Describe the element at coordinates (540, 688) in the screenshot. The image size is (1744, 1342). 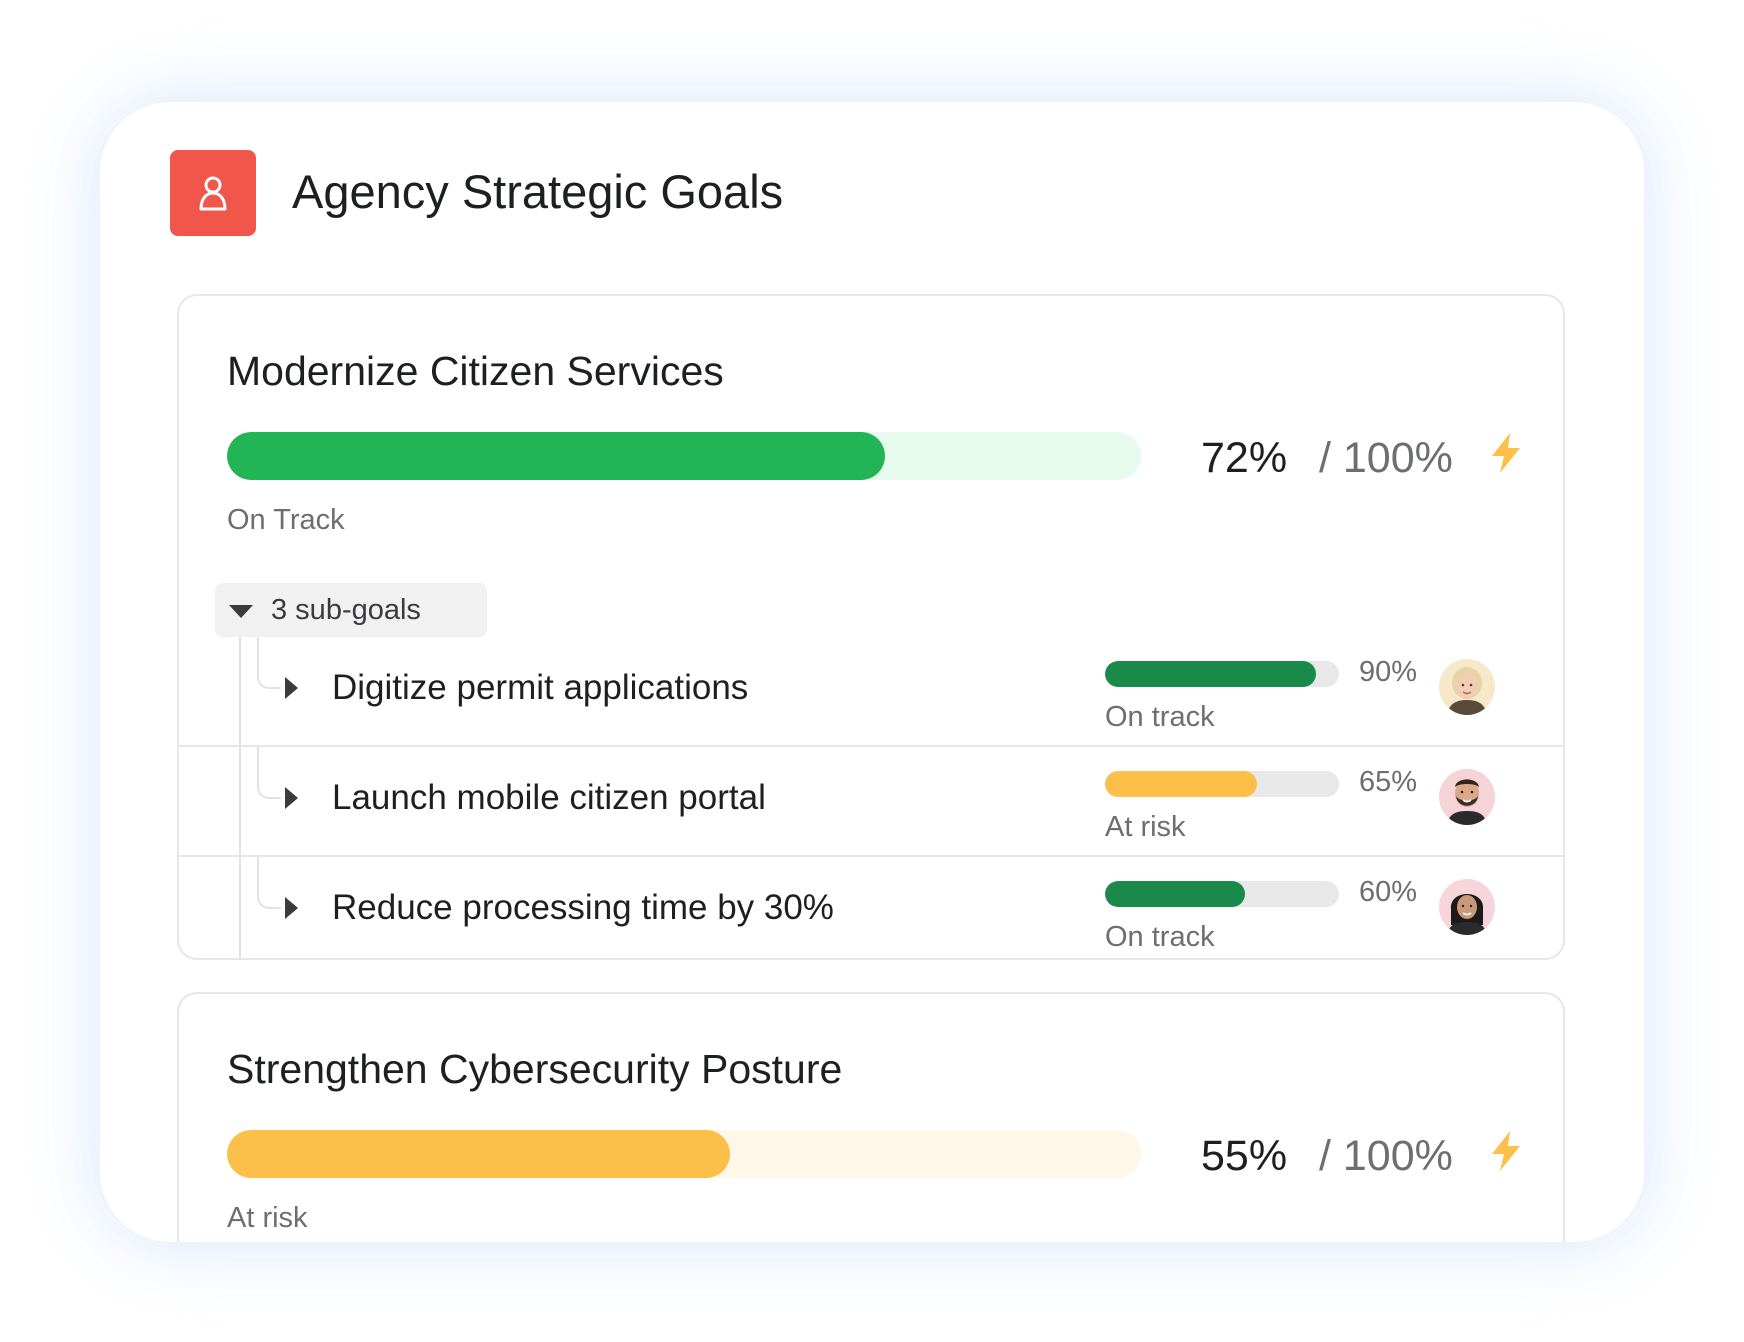
I see `subgoal-title: Digitize permit applications` at that location.